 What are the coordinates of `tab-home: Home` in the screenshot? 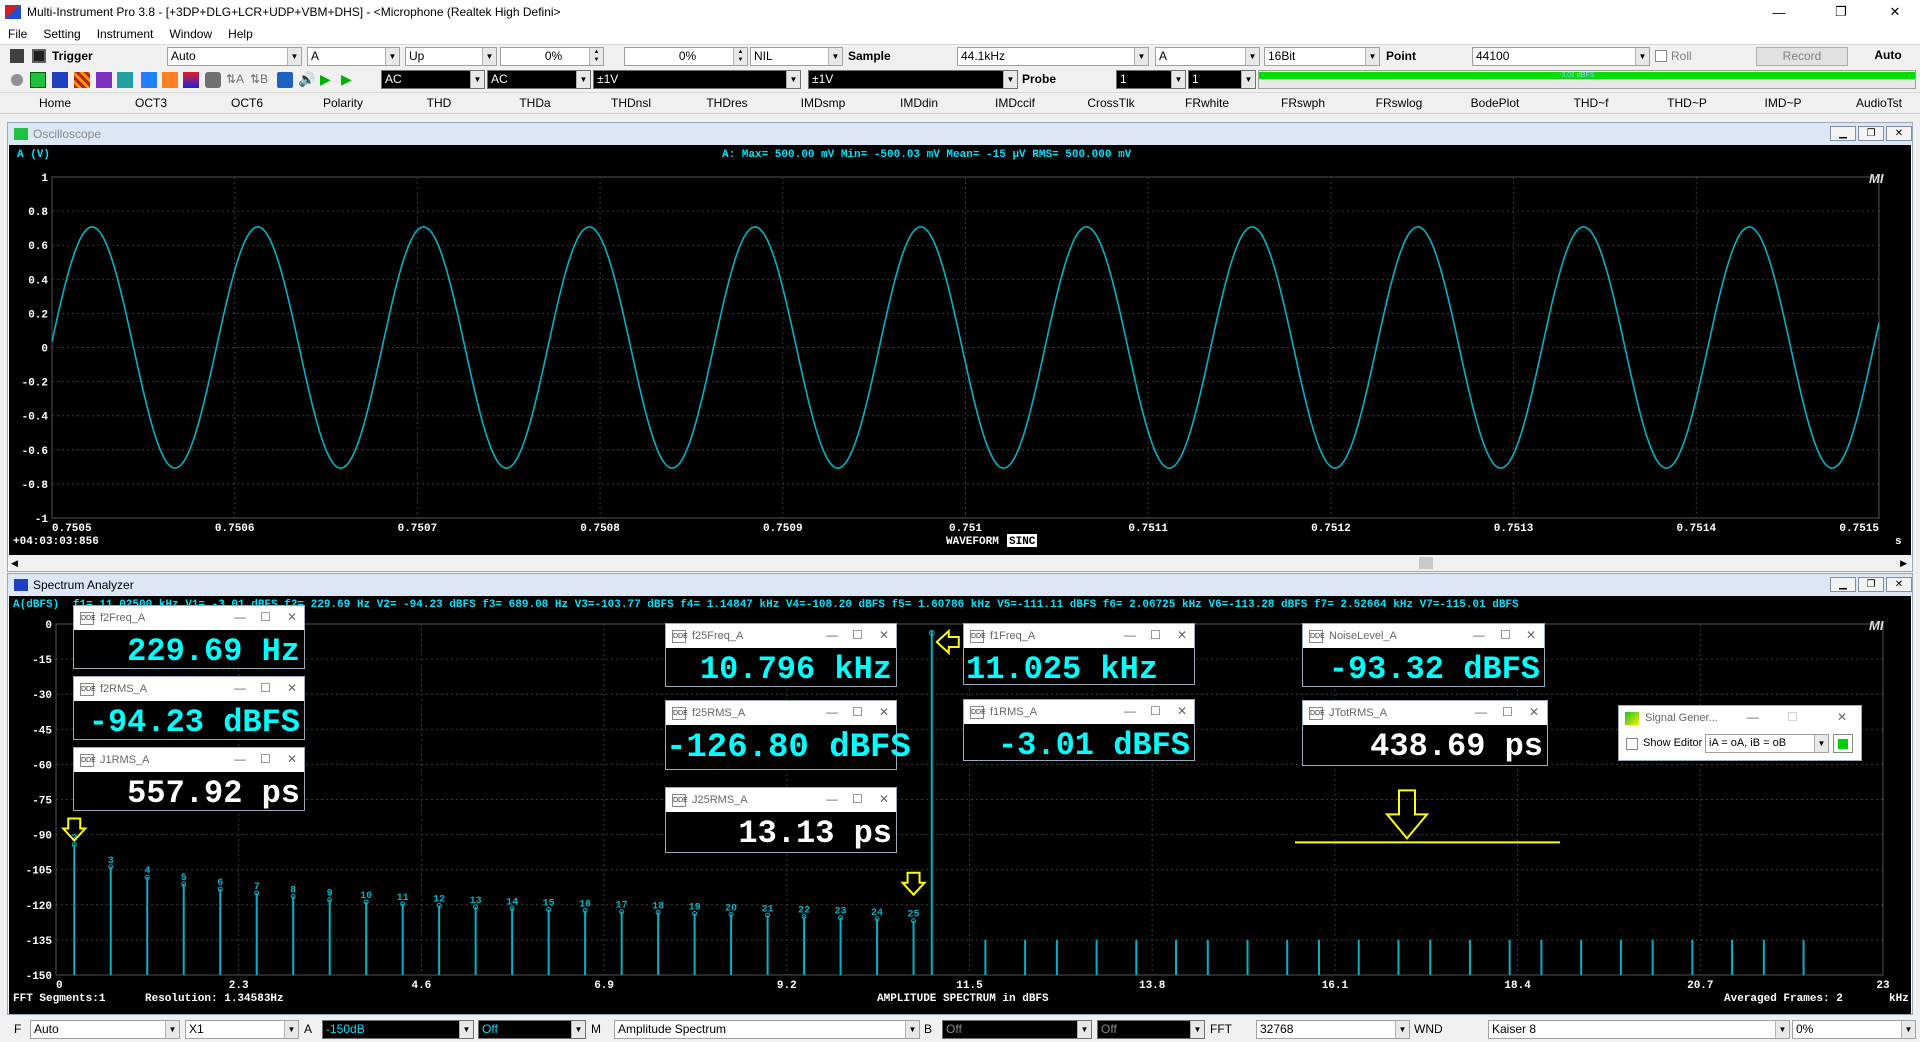 It's located at (55, 103).